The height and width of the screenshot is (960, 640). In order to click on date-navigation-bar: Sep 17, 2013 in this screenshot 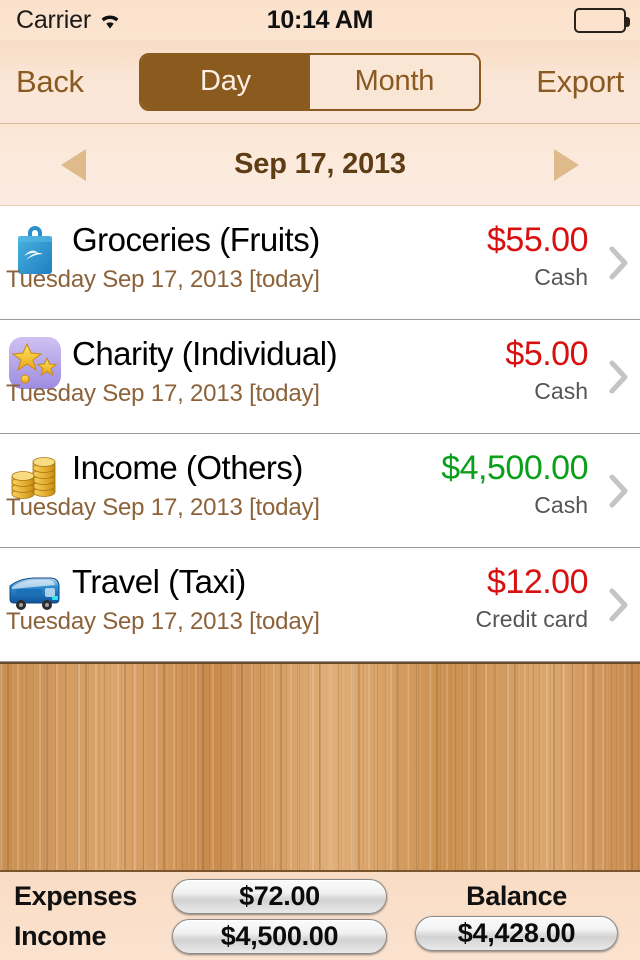, I will do `click(320, 165)`.